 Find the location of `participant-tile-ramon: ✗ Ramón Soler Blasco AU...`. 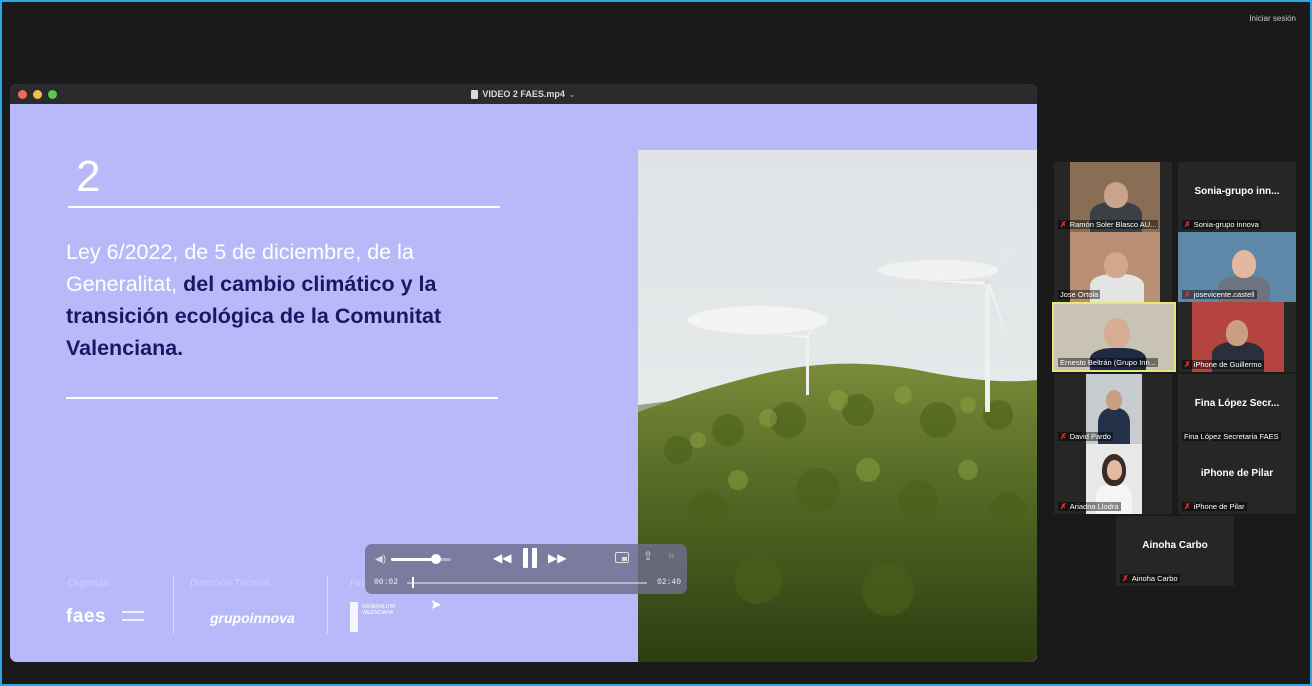

participant-tile-ramon: ✗ Ramón Soler Blasco AU... is located at coordinates (1113, 197).